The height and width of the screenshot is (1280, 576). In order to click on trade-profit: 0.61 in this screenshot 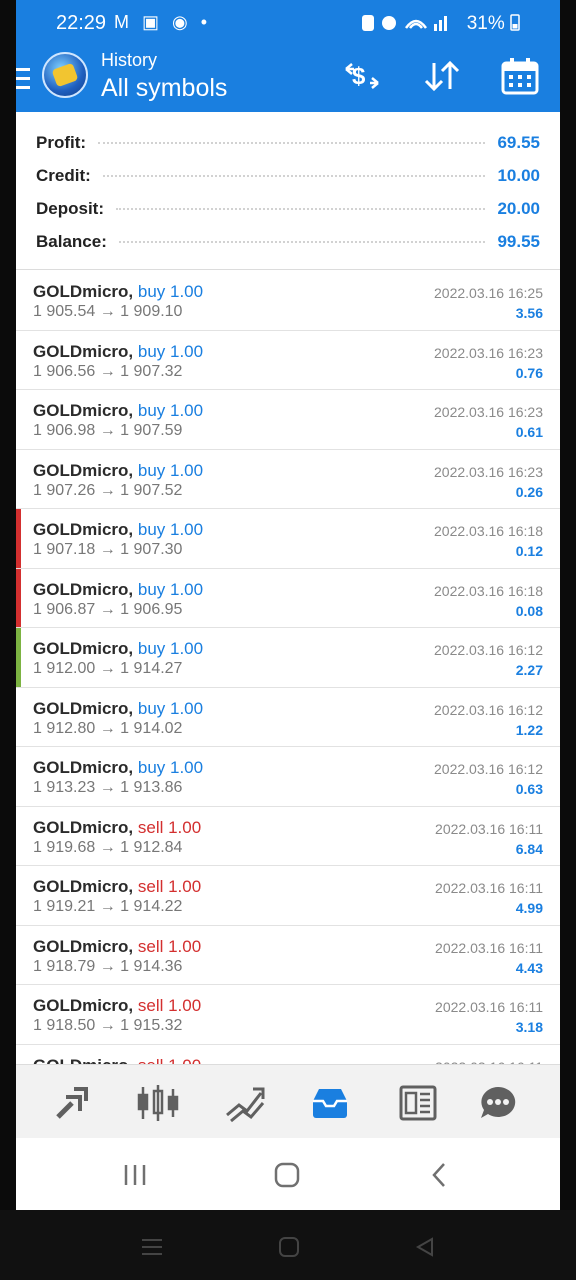, I will do `click(529, 432)`.